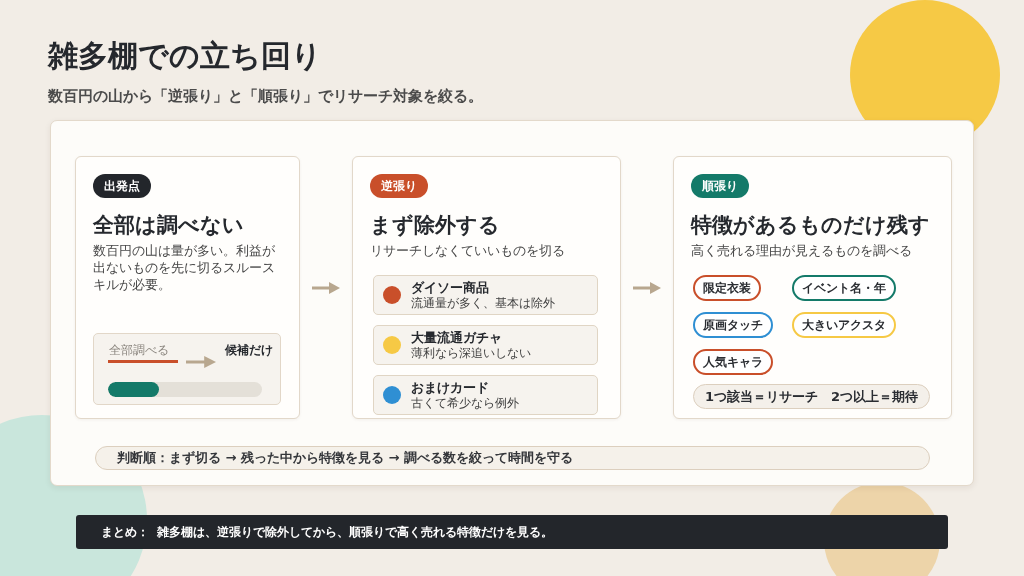 Image resolution: width=1024 pixels, height=576 pixels. I want to click on card-title: 特徴があるものだけ残す, so click(811, 225).